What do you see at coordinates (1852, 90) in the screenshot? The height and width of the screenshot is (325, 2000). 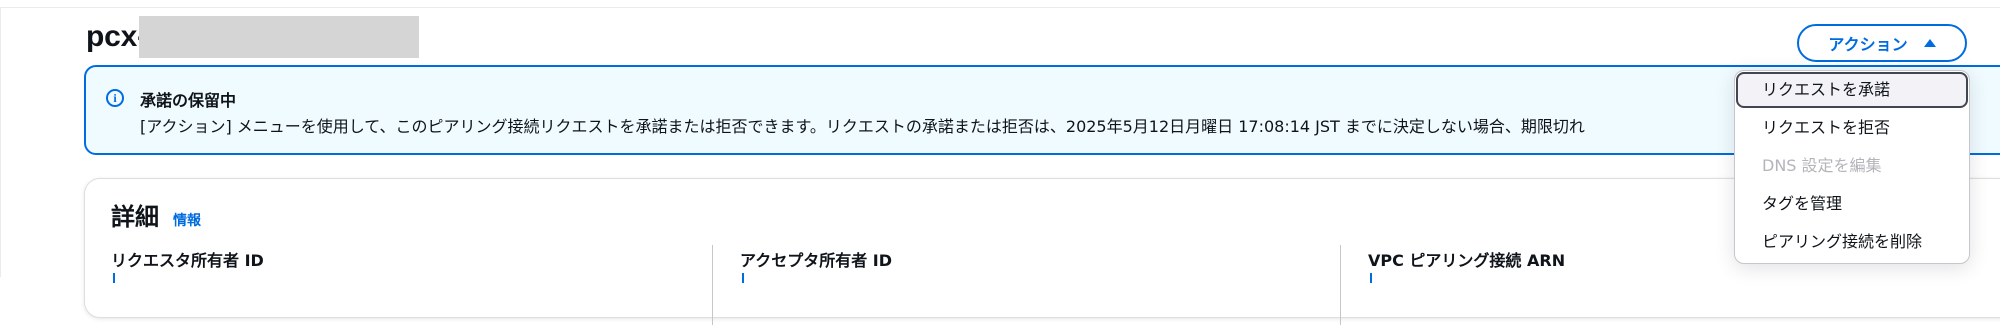 I see `menu-item-accept-request: リクエストを承諾` at bounding box center [1852, 90].